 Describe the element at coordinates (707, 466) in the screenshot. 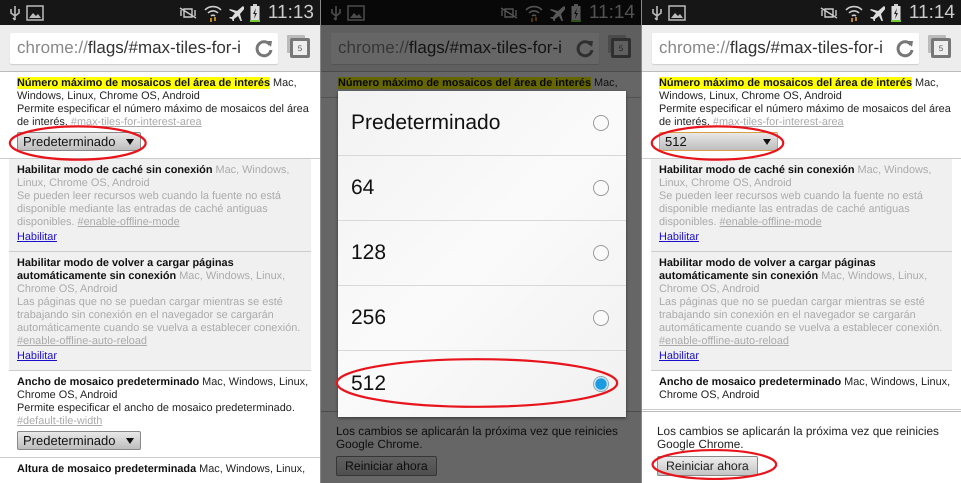

I see `restart-button: Reiniciar ahora` at that location.